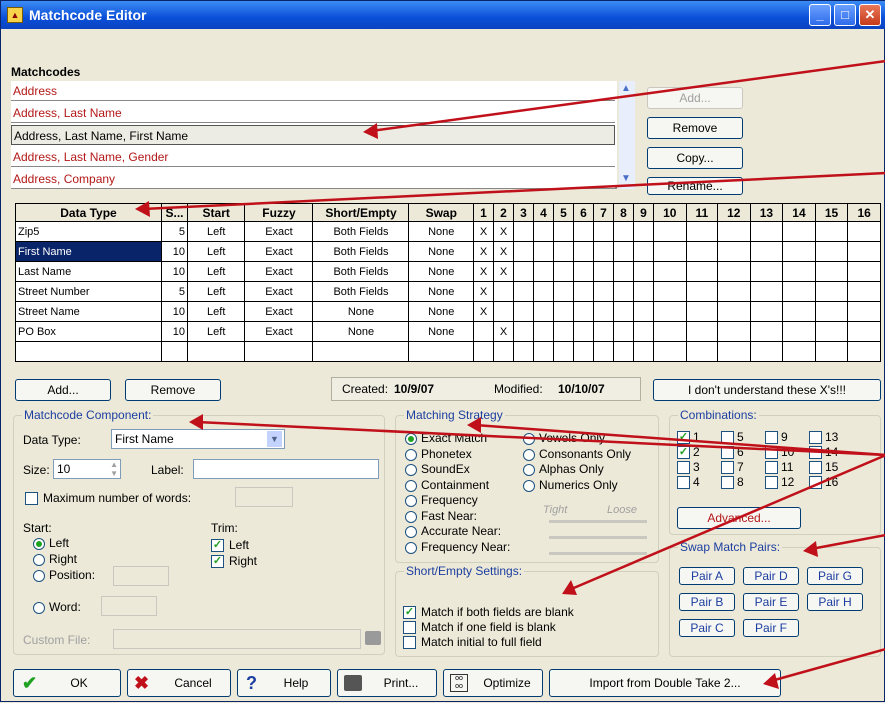  I want to click on grid-cell-c1: X, so click(483, 271).